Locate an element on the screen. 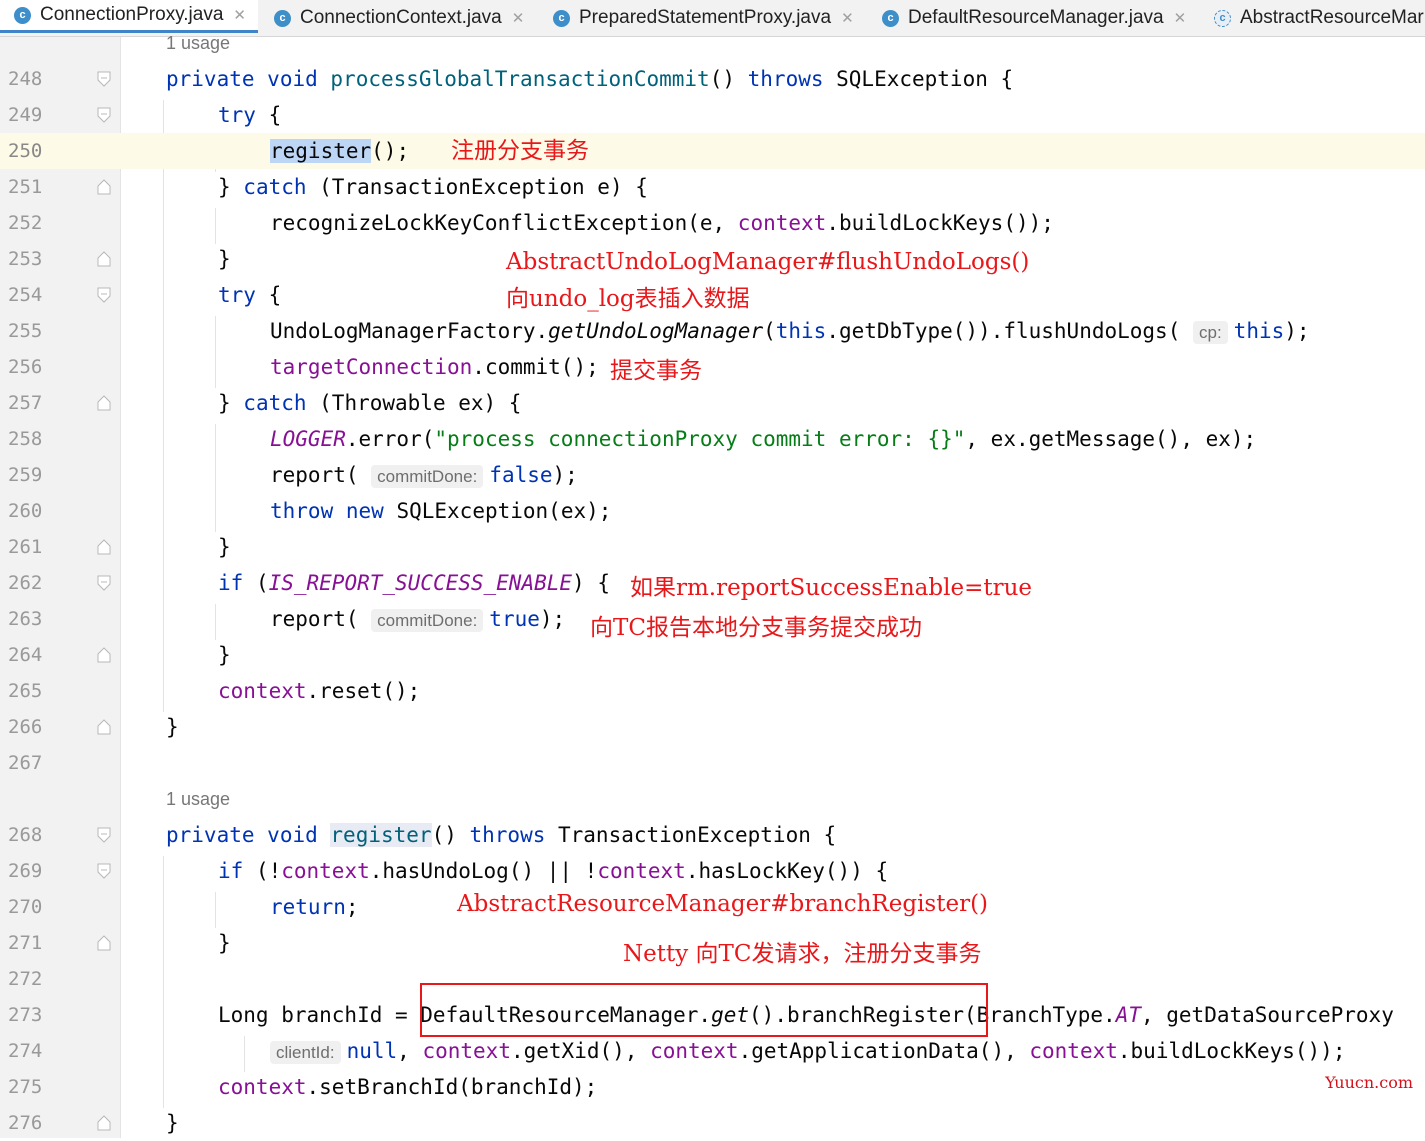 The height and width of the screenshot is (1141, 1425). code-line: 275 context.setBranchId(branchId); is located at coordinates (712, 1087).